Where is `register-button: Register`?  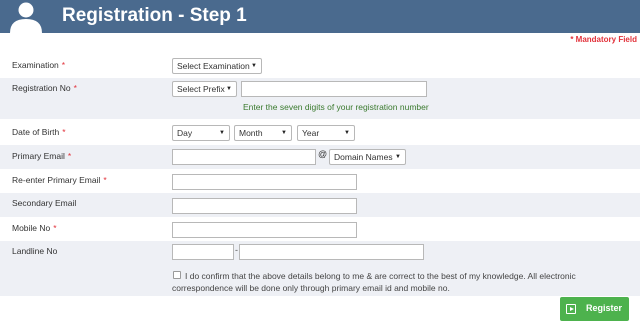 register-button: Register is located at coordinates (594, 309).